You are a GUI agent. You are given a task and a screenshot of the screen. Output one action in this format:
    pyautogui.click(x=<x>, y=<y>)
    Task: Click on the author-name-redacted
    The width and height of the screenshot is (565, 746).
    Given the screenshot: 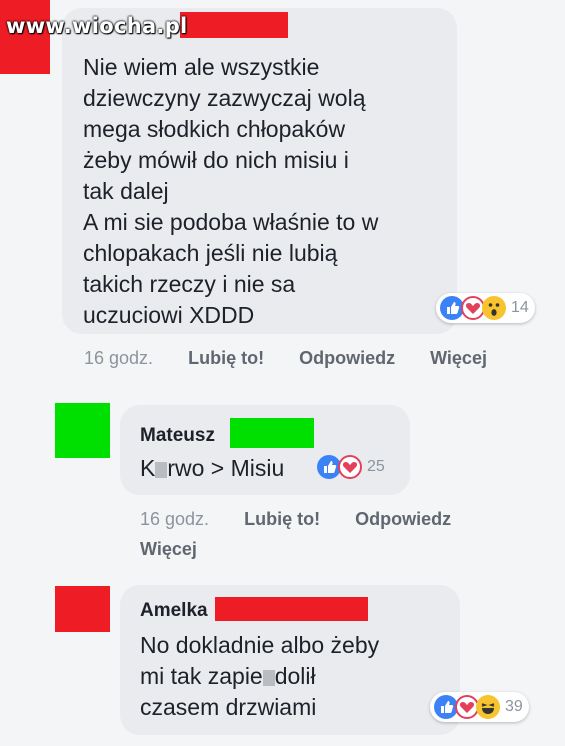 What is the action you would take?
    pyautogui.click(x=234, y=25)
    